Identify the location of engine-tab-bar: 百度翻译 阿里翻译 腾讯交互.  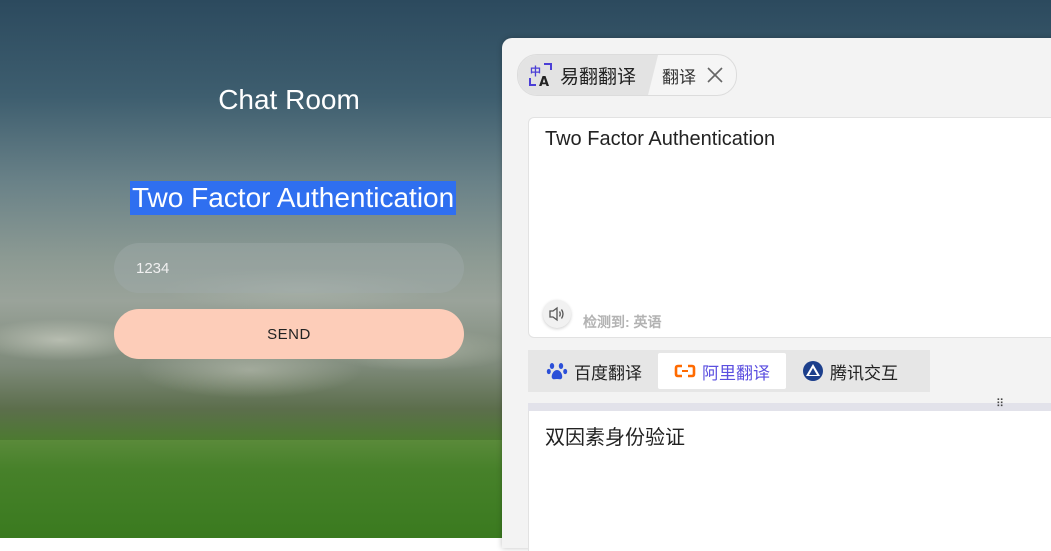
(729, 371).